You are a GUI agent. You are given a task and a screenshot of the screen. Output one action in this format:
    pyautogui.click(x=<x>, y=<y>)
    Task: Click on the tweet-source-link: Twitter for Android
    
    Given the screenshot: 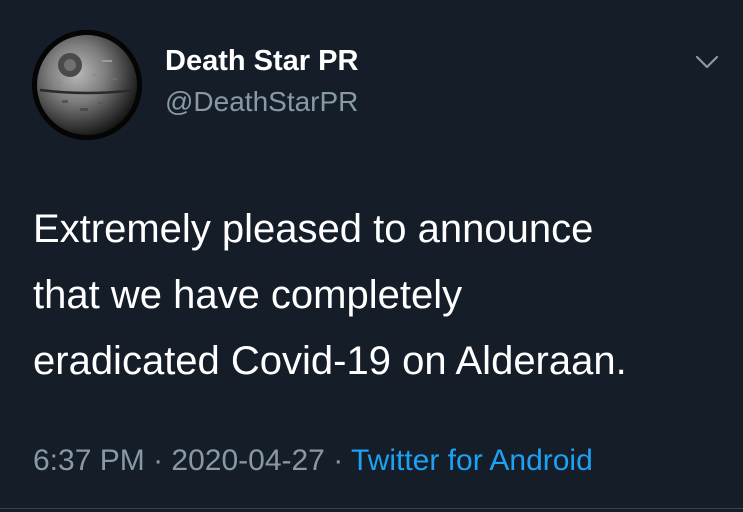 What is the action you would take?
    pyautogui.click(x=472, y=460)
    